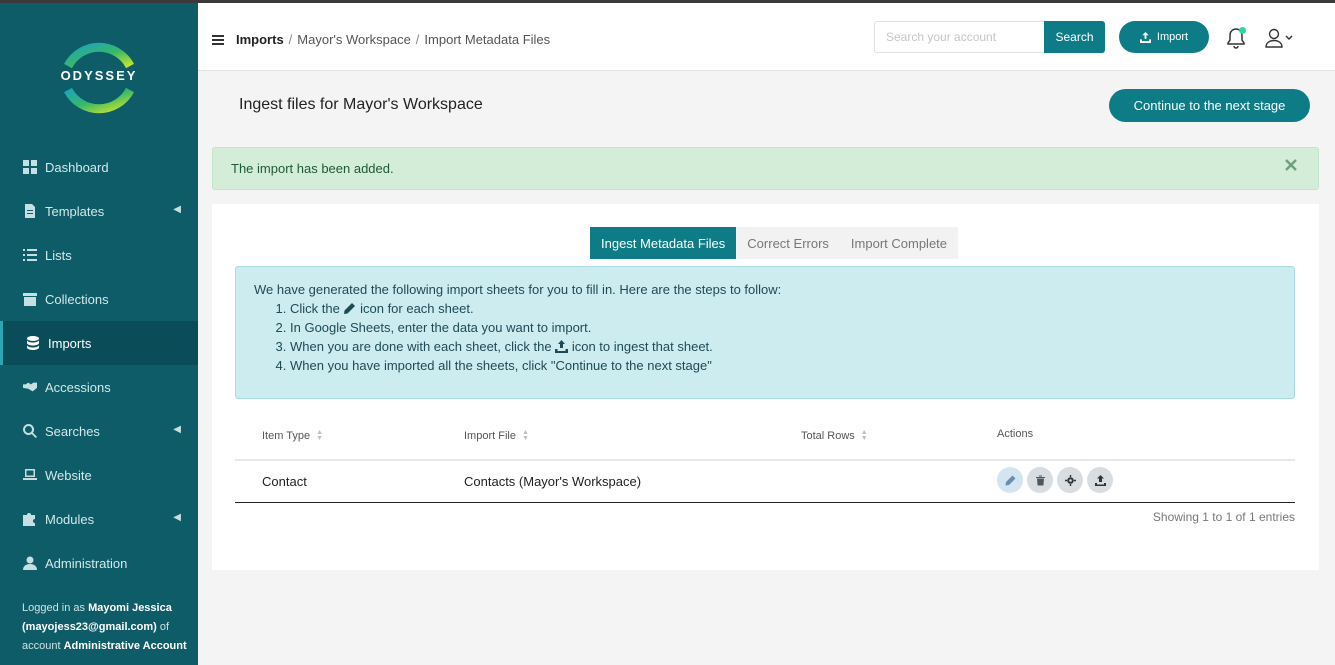 The image size is (1335, 665). What do you see at coordinates (667, 1) in the screenshot?
I see `window-top-border` at bounding box center [667, 1].